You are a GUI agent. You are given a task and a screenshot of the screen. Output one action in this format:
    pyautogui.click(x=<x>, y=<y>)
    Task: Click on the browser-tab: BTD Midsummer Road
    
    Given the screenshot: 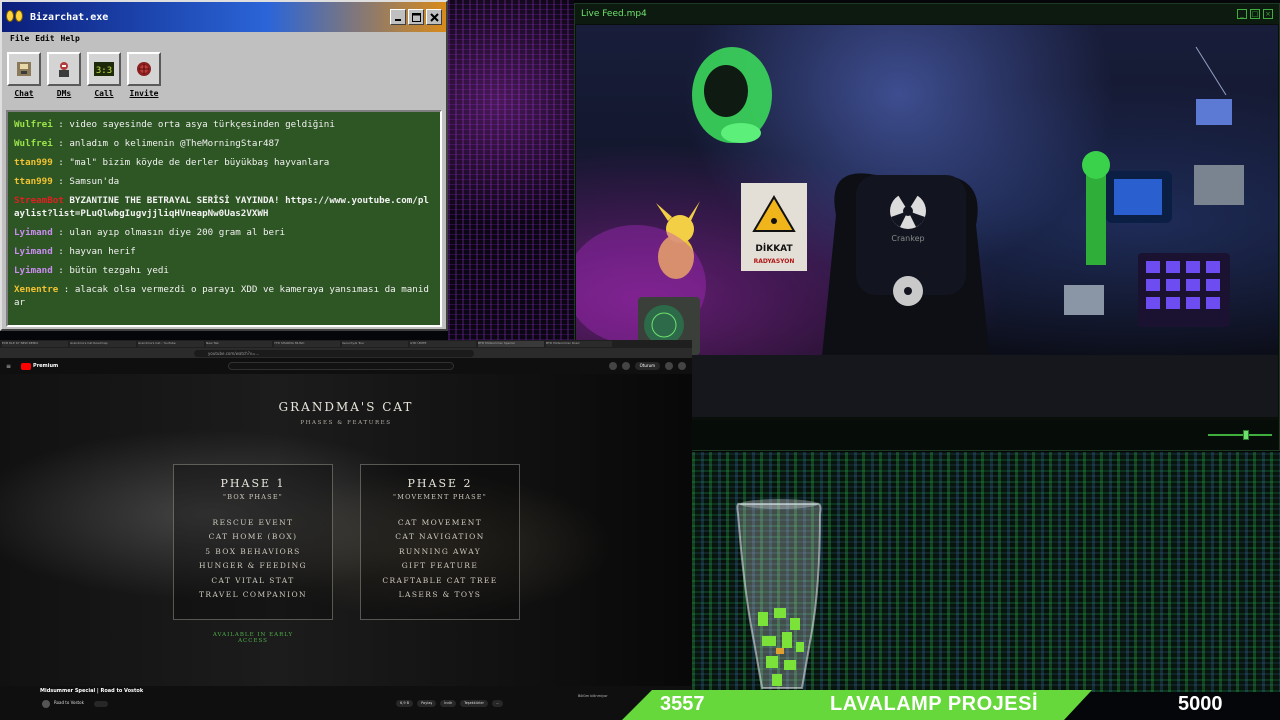 What is the action you would take?
    pyautogui.click(x=579, y=344)
    